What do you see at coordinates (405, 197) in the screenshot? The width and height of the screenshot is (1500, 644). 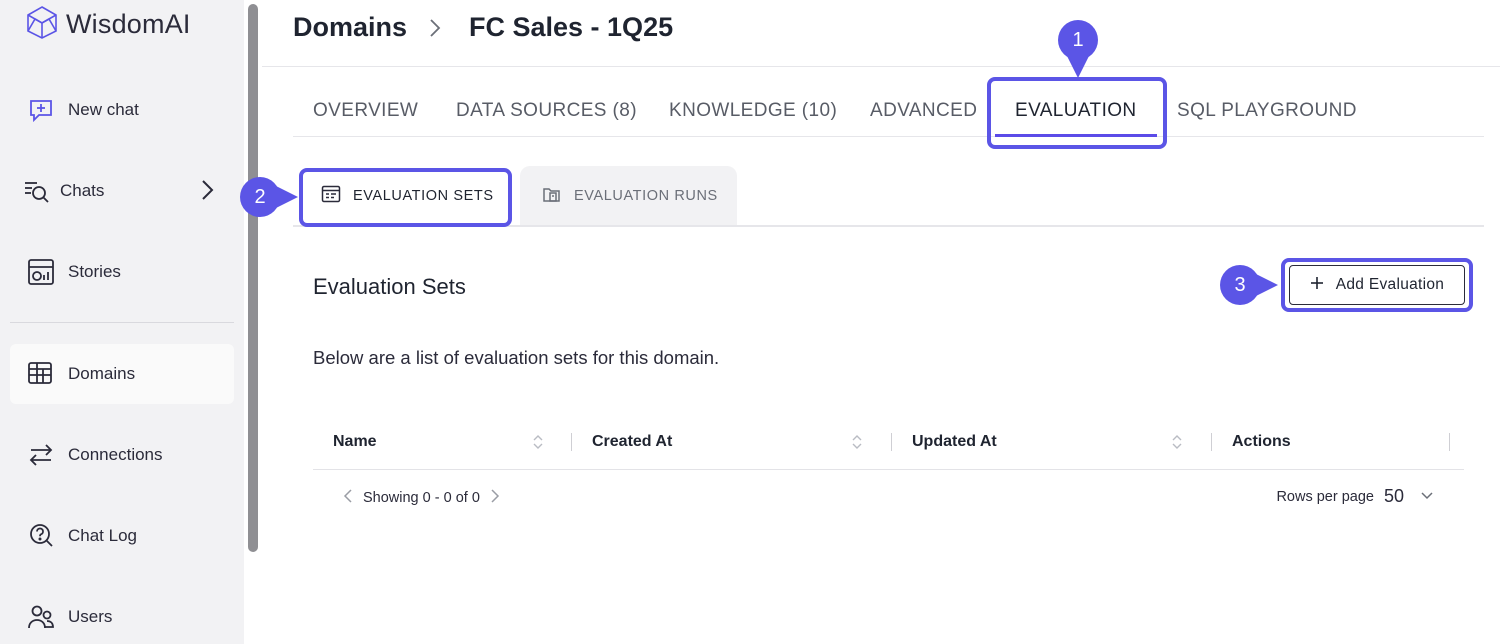 I see `highlight-evaluation-sets` at bounding box center [405, 197].